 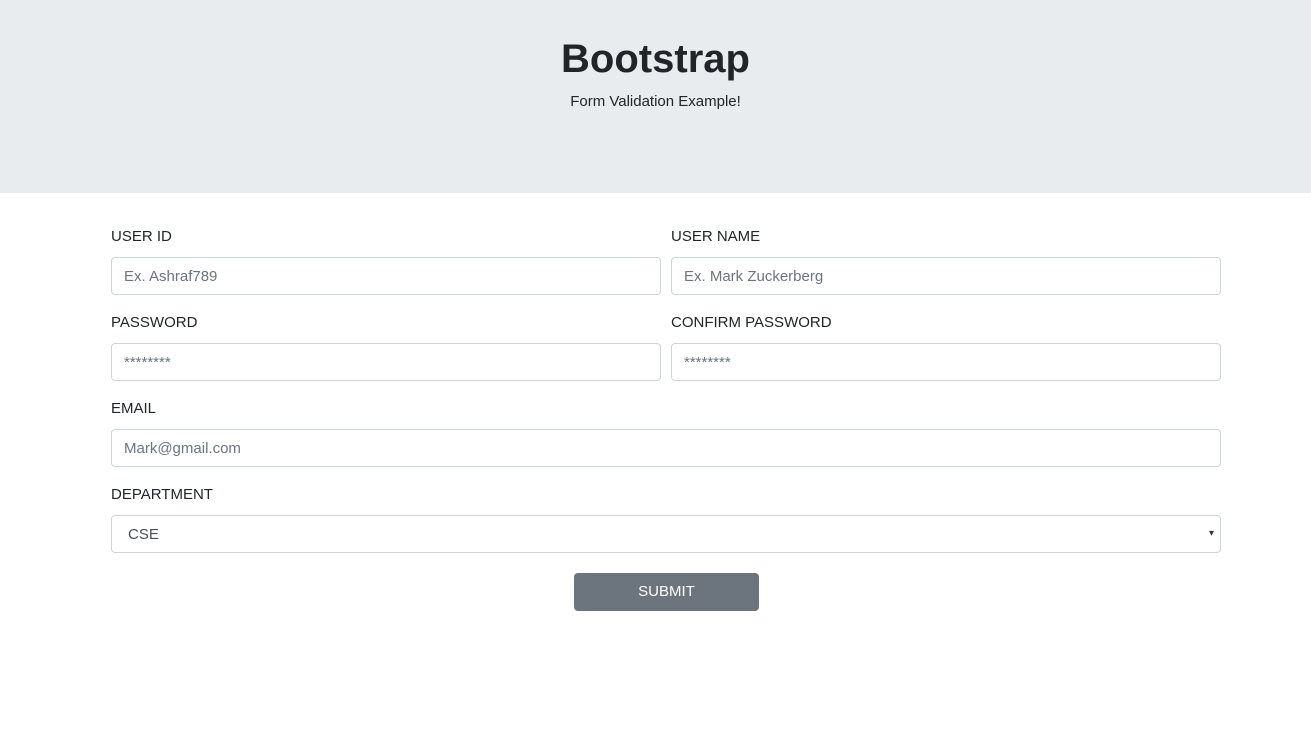 I want to click on password-input, so click(x=386, y=362).